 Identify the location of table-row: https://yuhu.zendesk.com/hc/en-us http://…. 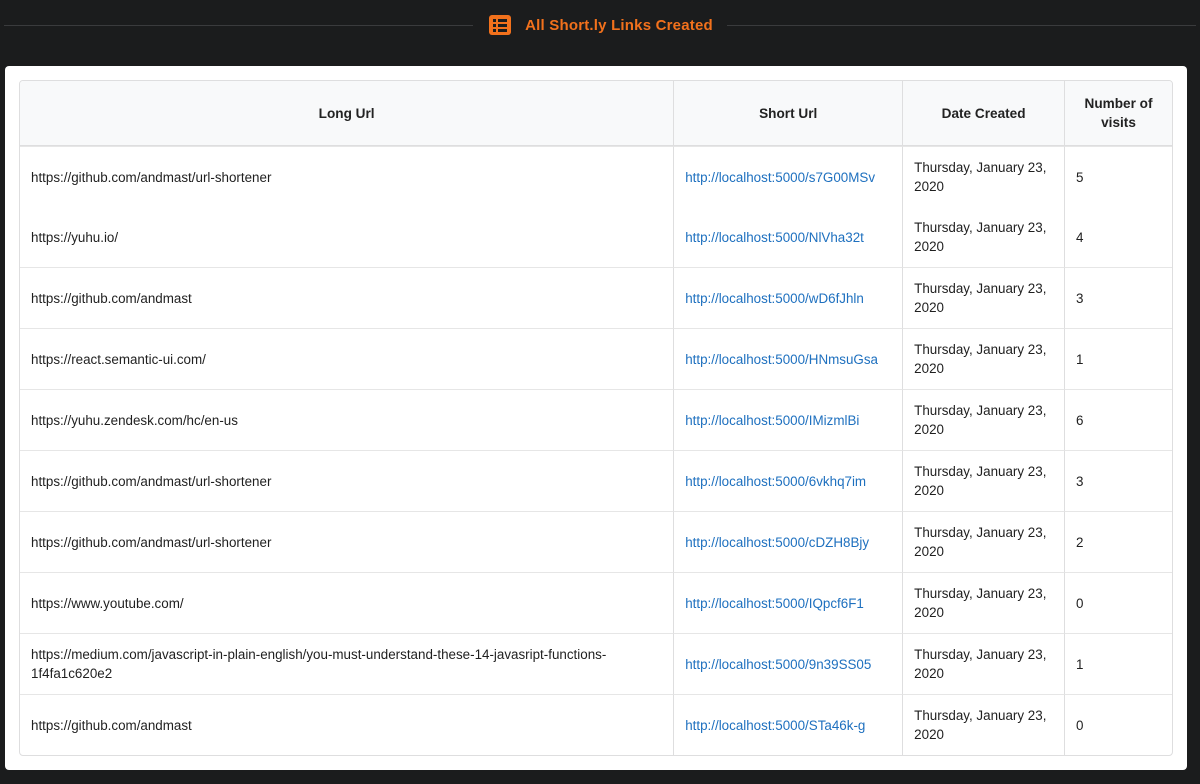
(596, 419).